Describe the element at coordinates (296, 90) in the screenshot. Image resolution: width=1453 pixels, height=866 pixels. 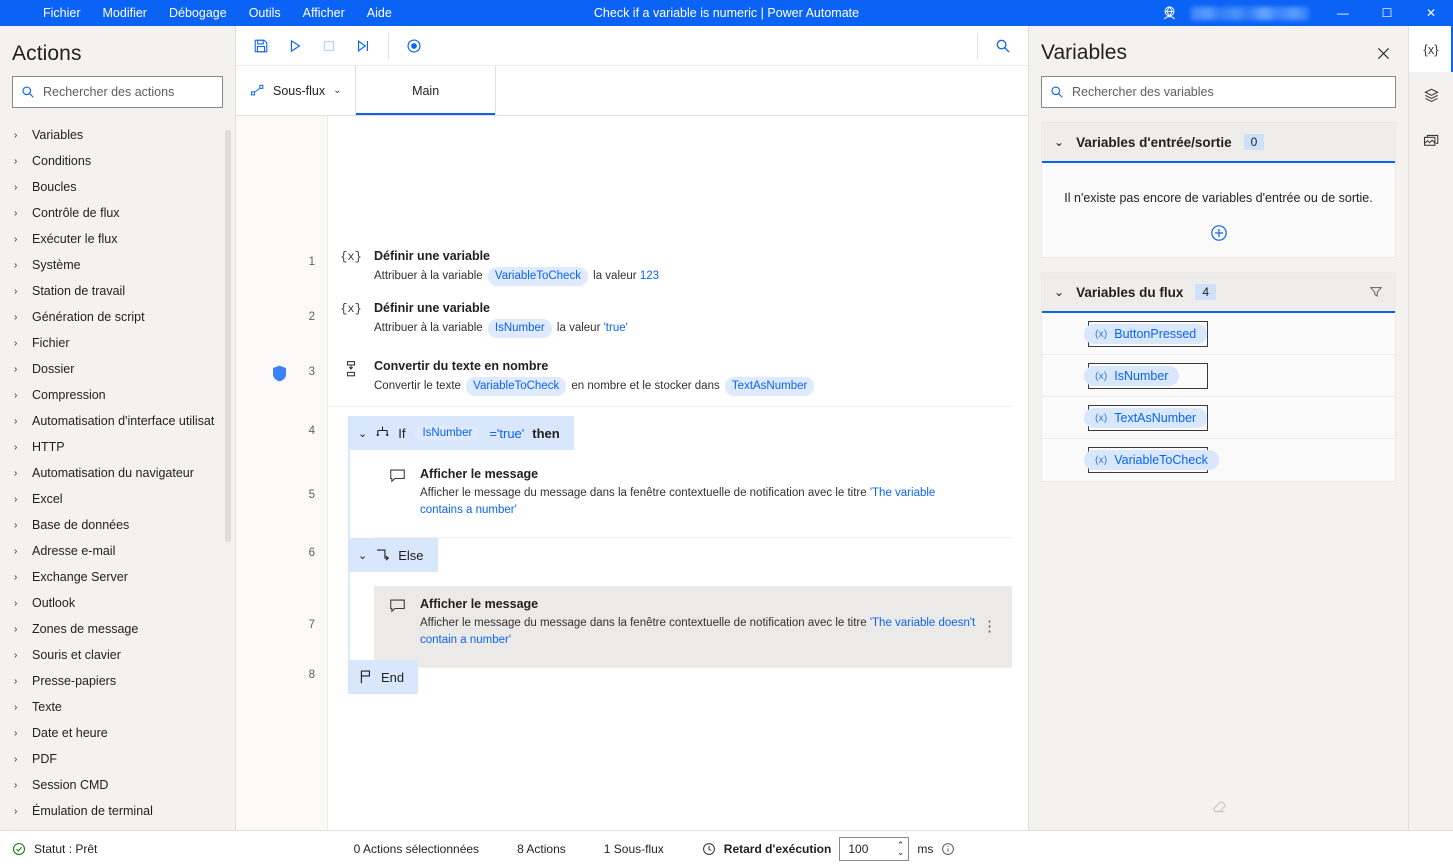
I see `subflow-dropdown: Sous-flux ⌄` at that location.